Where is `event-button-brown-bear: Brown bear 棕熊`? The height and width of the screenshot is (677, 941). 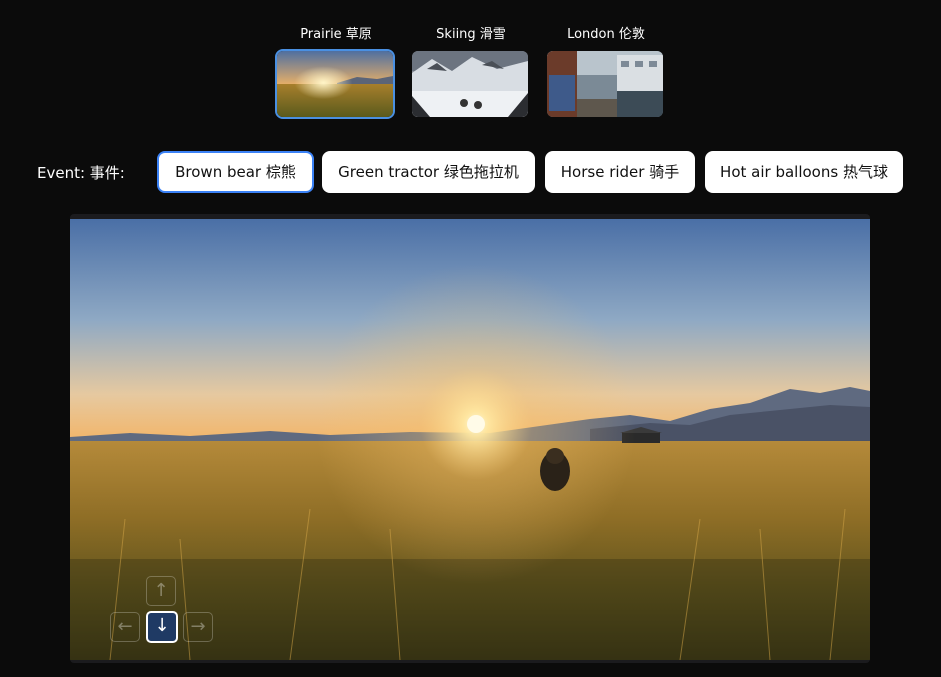 event-button-brown-bear: Brown bear 棕熊 is located at coordinates (235, 172).